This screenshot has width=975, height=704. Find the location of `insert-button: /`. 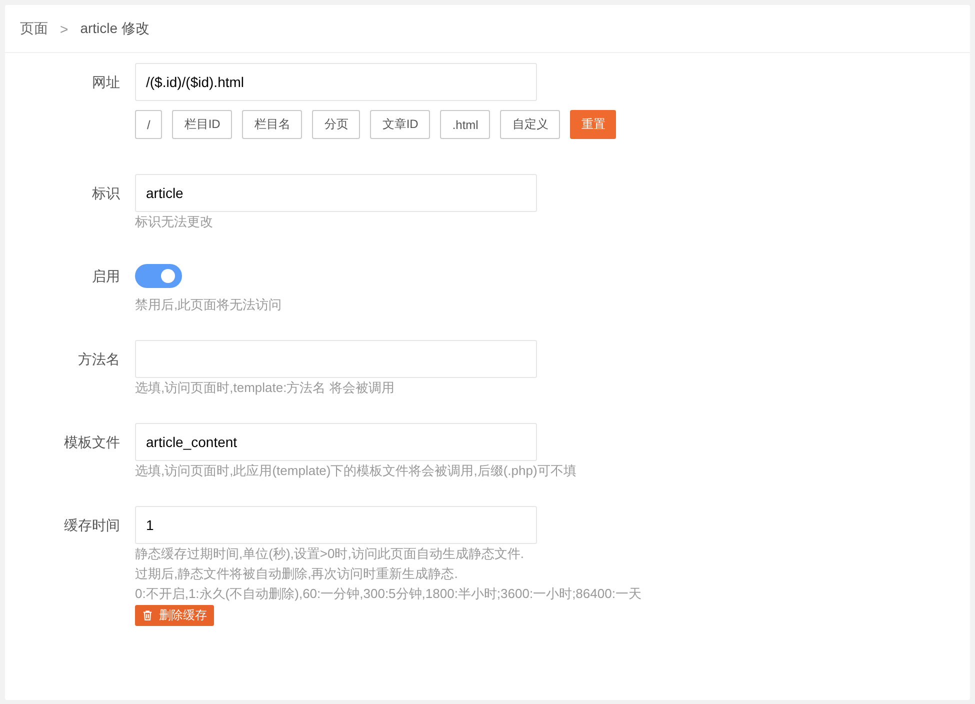

insert-button: / is located at coordinates (148, 124).